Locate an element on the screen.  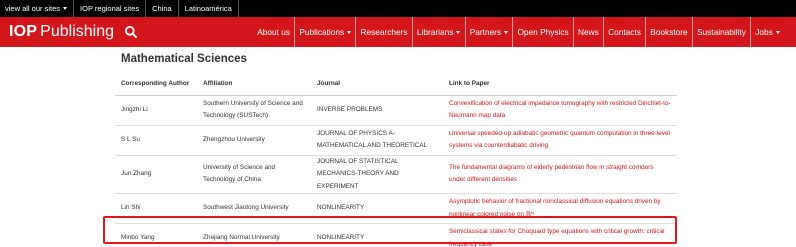
author-cell: Jun Zhang is located at coordinates (156, 174).